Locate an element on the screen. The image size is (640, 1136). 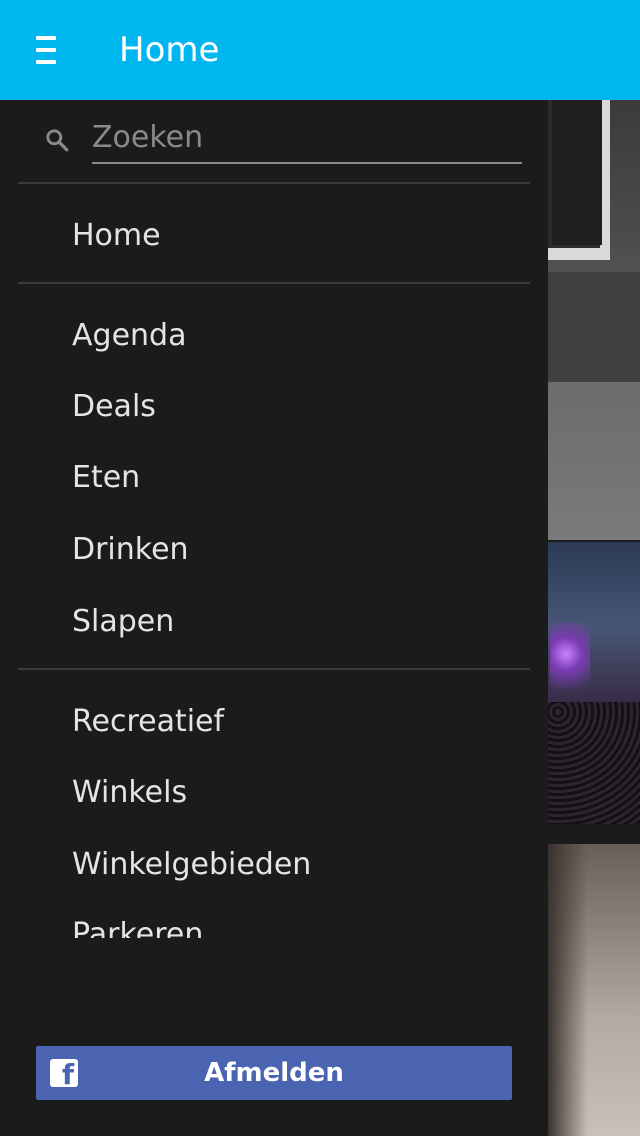
page-title: Home is located at coordinates (169, 50).